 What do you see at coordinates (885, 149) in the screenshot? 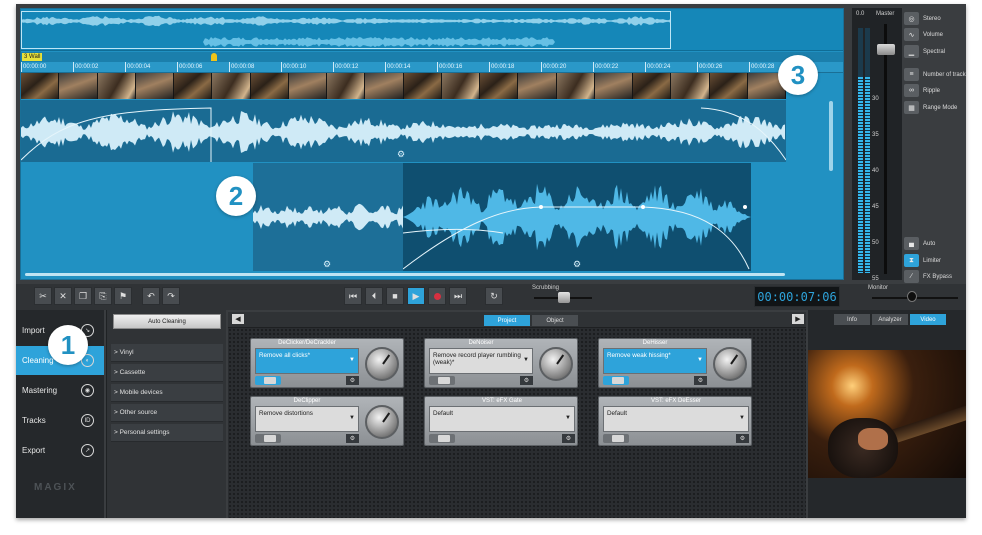
I see `master-fader-track` at bounding box center [885, 149].